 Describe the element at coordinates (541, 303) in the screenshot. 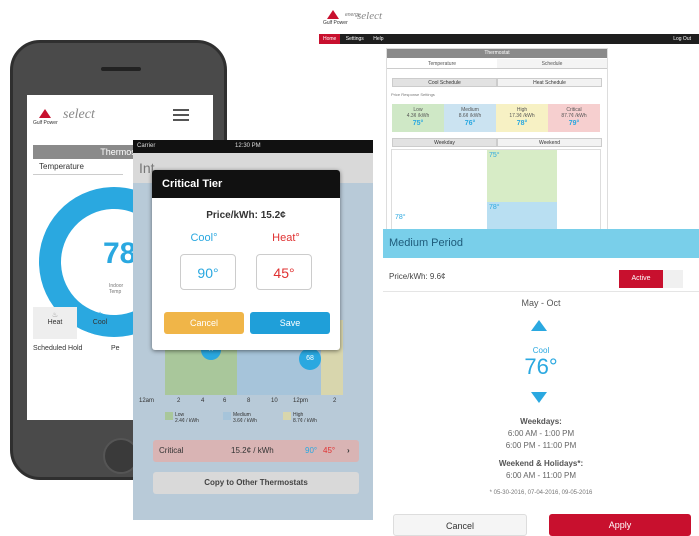

I see `season-label: May - Oct` at that location.